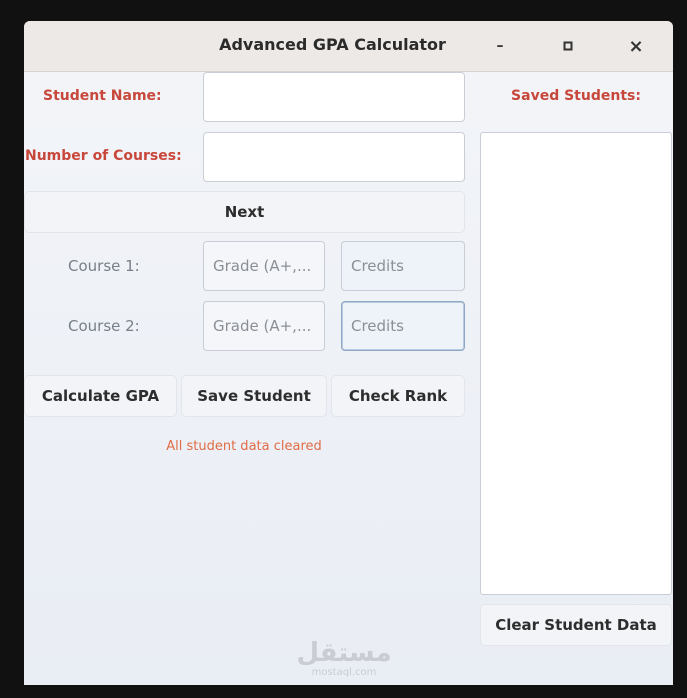 The width and height of the screenshot is (687, 698). I want to click on course-2-grade-input, so click(264, 326).